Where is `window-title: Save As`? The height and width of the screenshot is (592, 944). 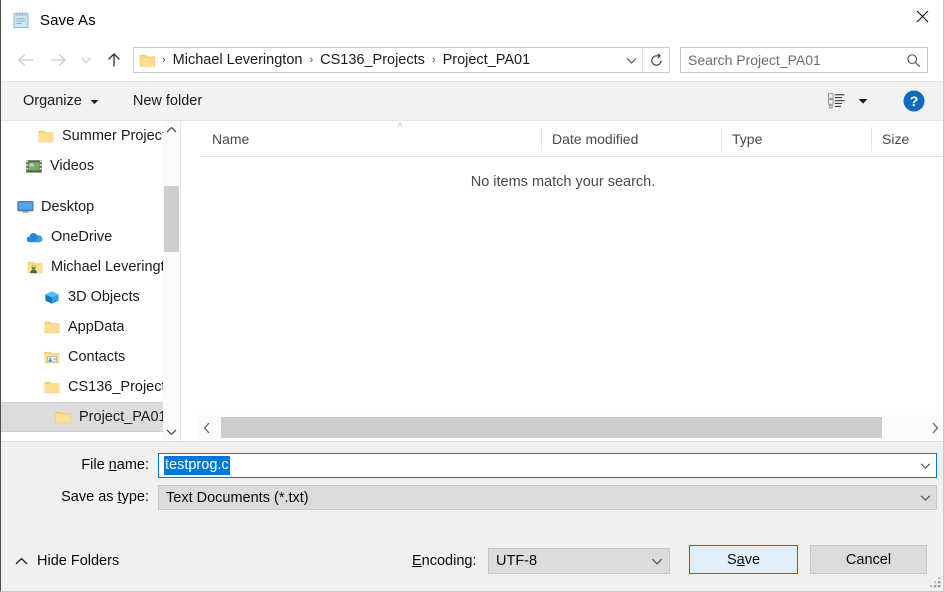 window-title: Save As is located at coordinates (68, 20).